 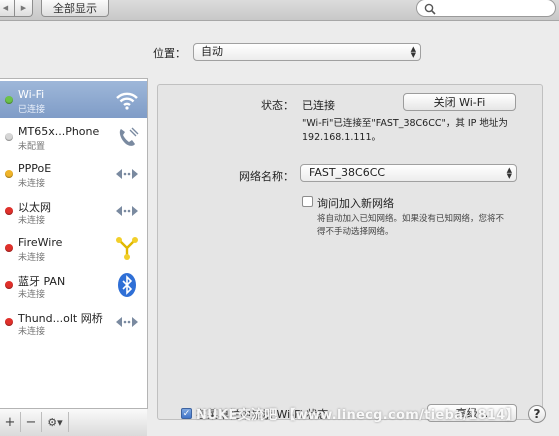 I want to click on network-name-label: 网络名称：, so click(x=266, y=176).